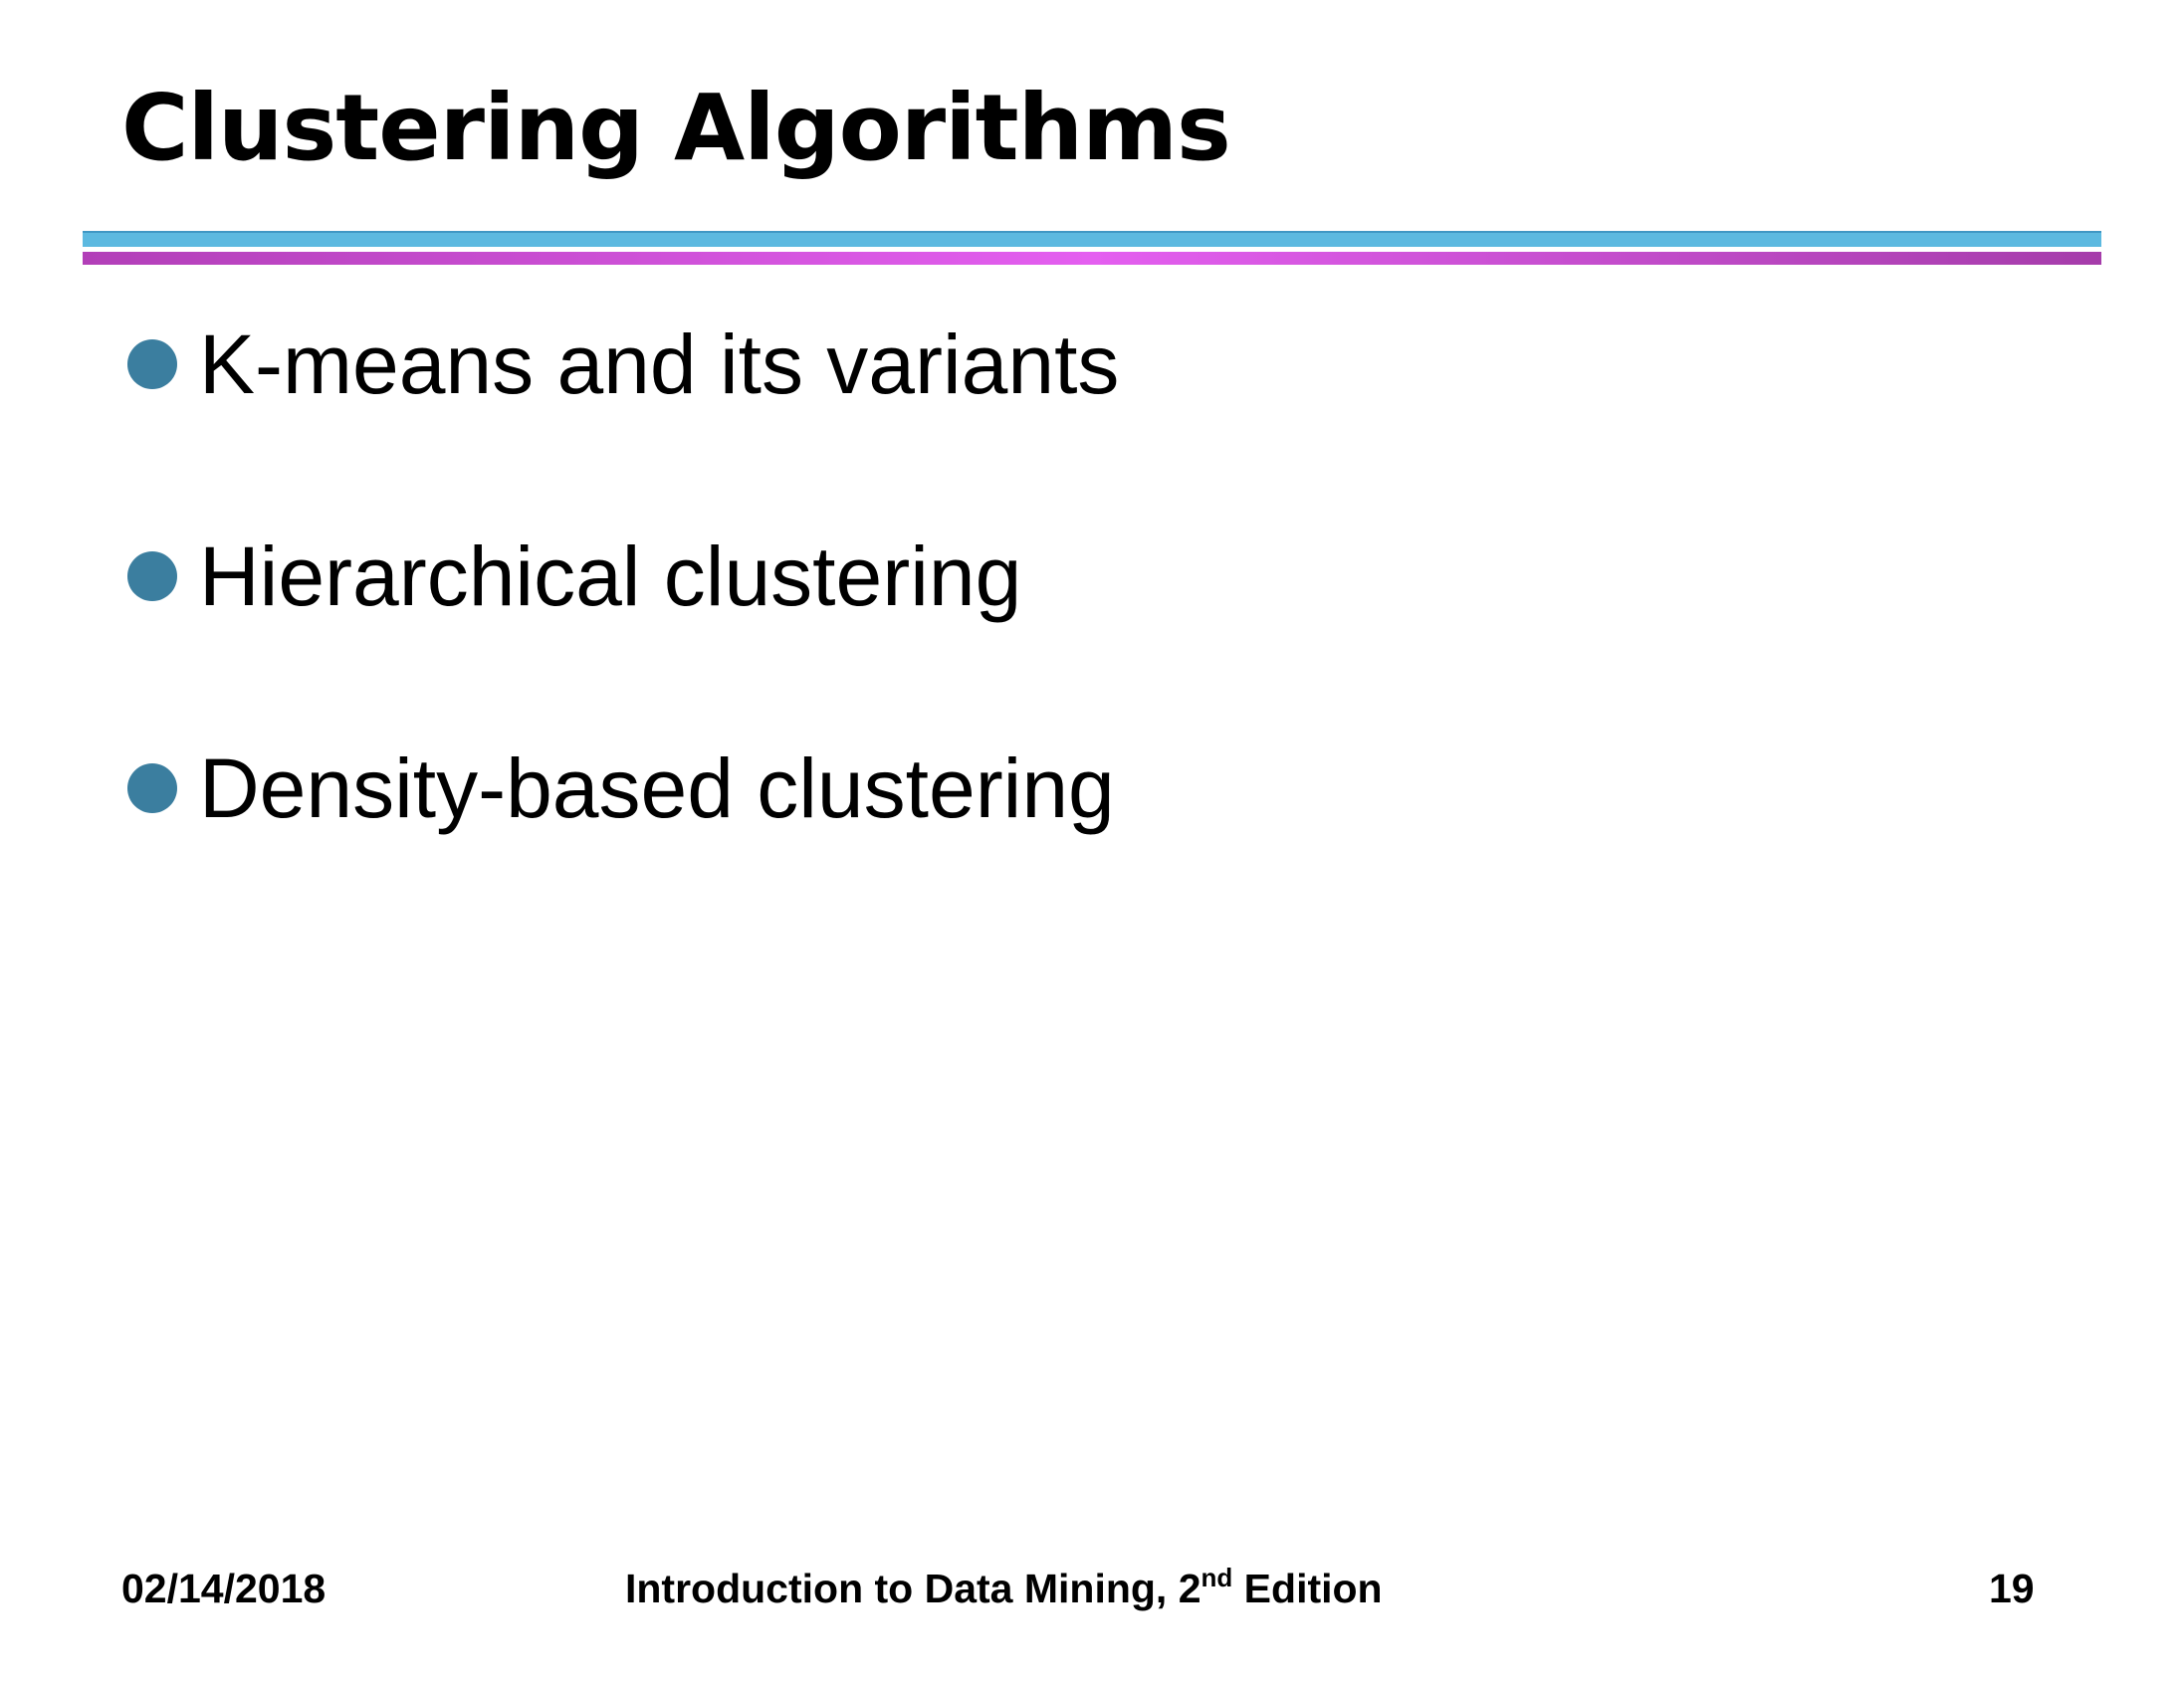 The height and width of the screenshot is (1686, 2184). Describe the element at coordinates (913, 1588) in the screenshot. I see `footer-course-prefix: Introduction to Data Mining, 2` at that location.